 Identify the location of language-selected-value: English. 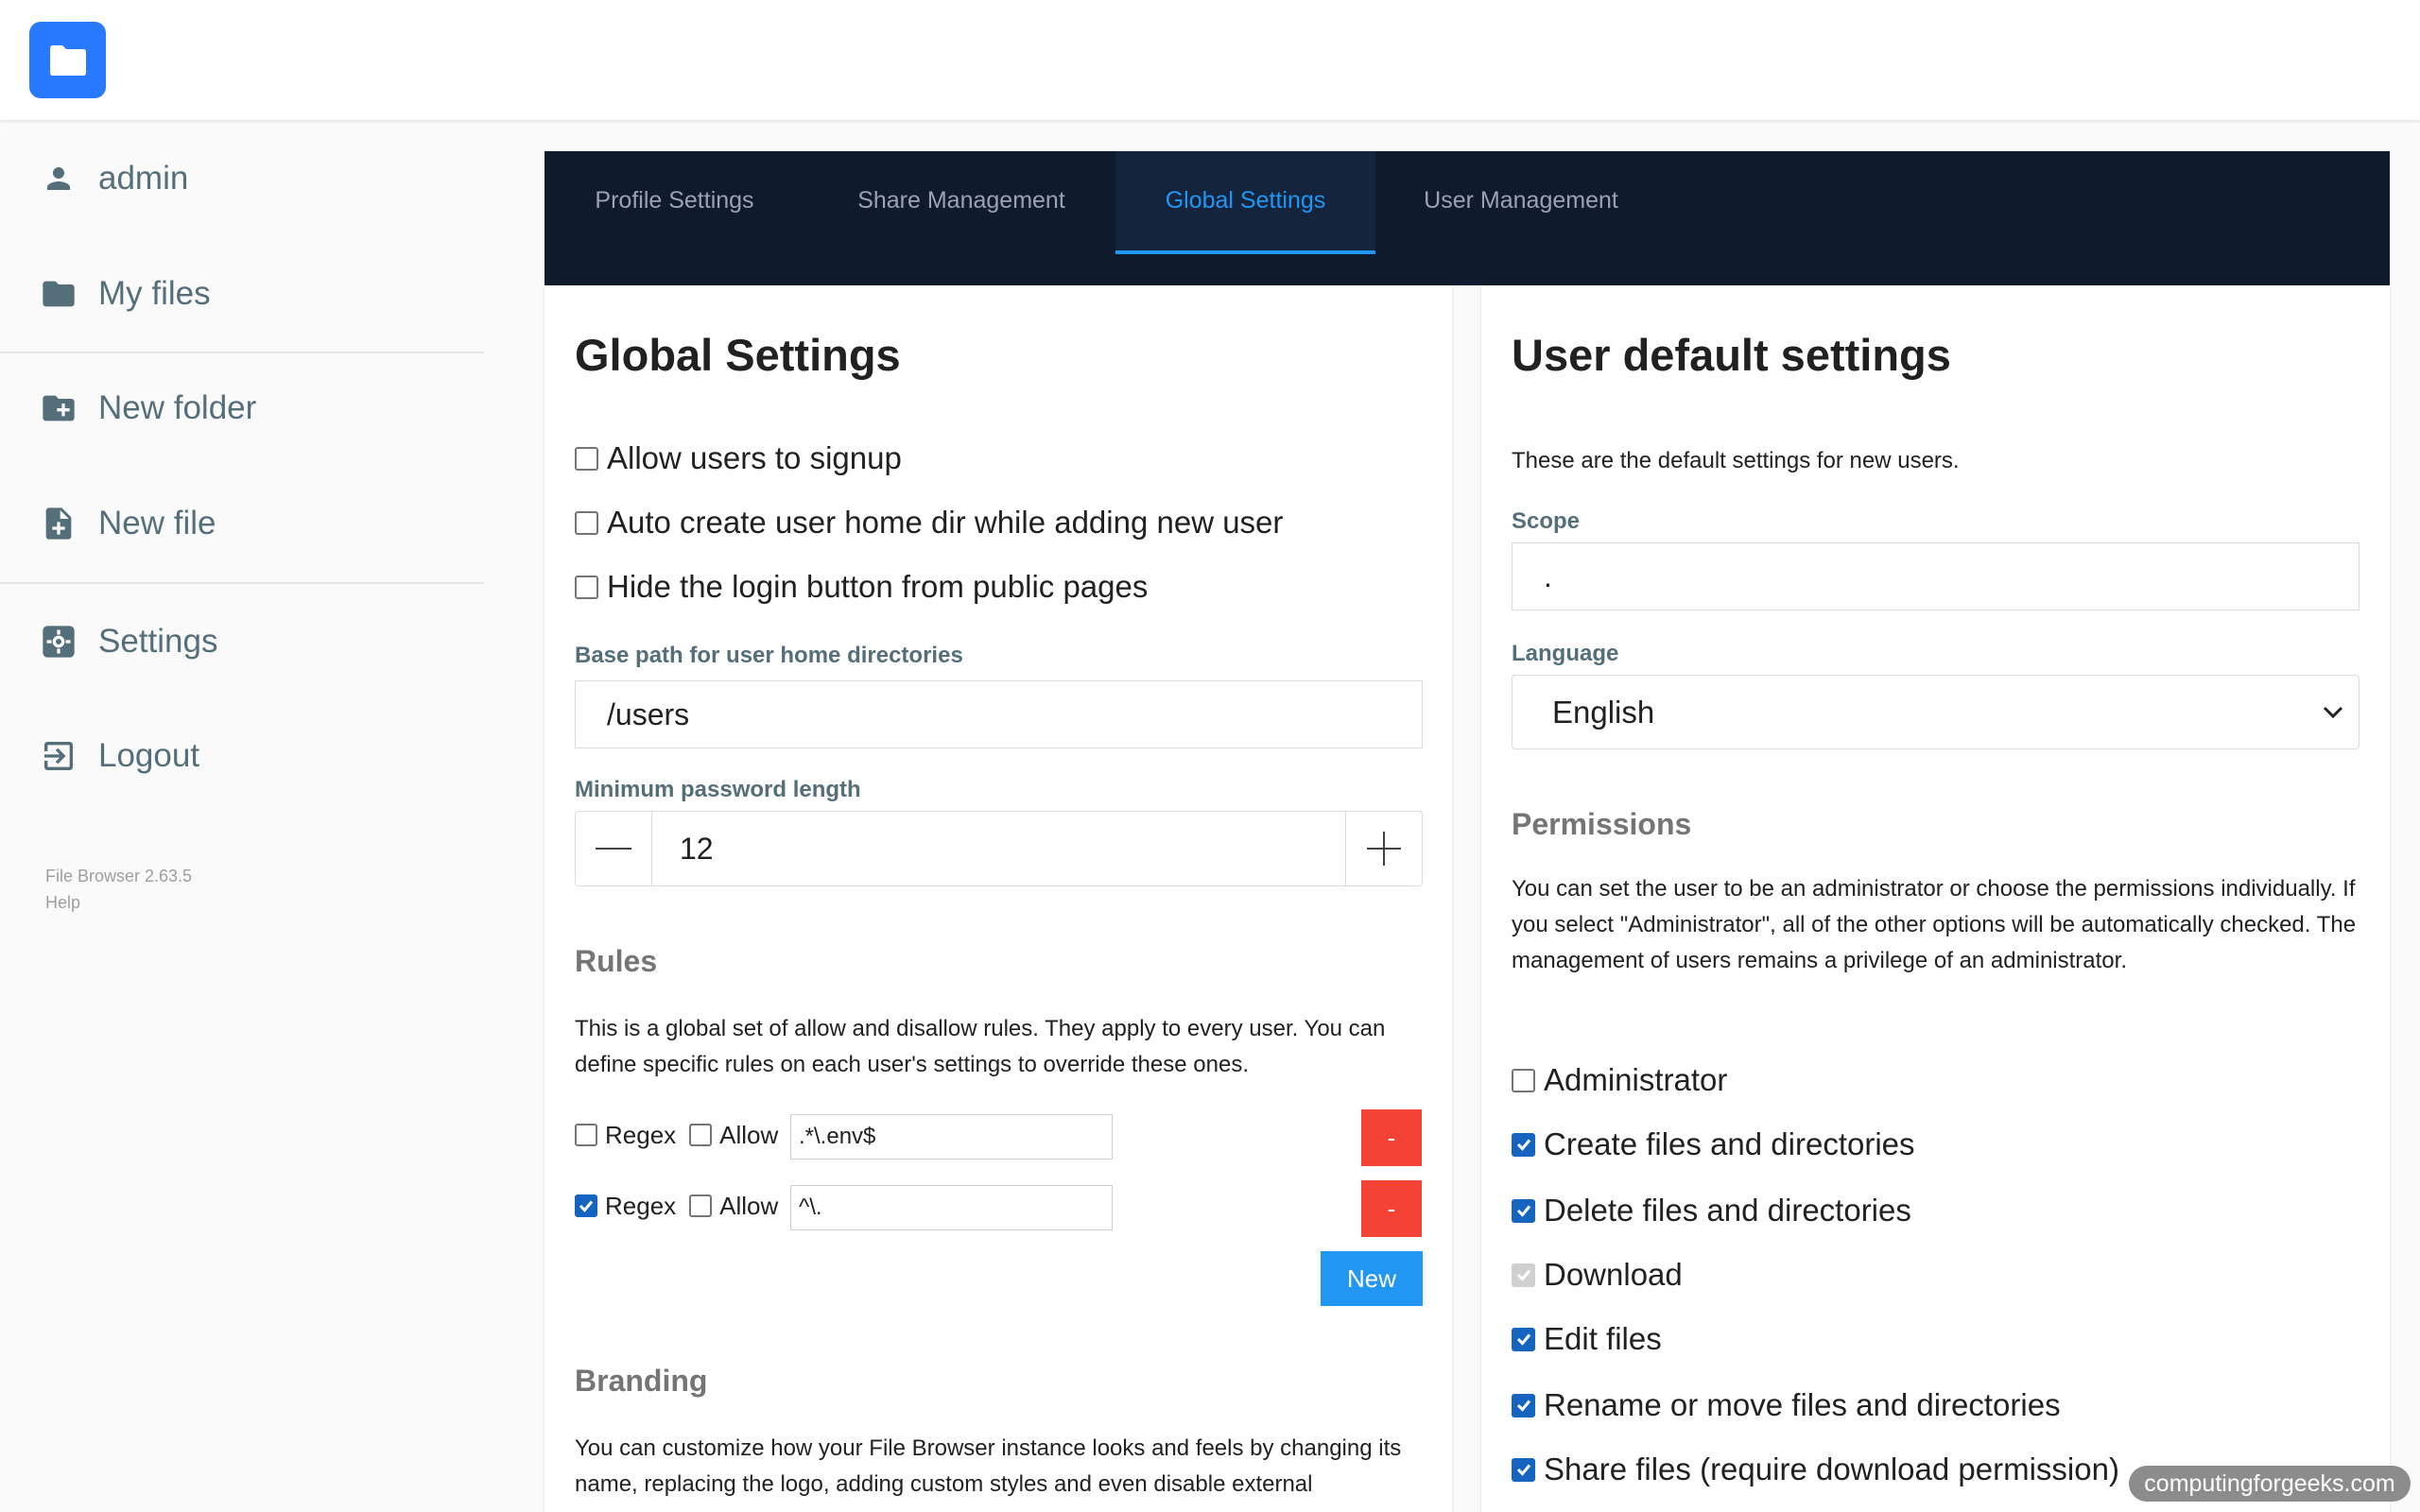
(1603, 712).